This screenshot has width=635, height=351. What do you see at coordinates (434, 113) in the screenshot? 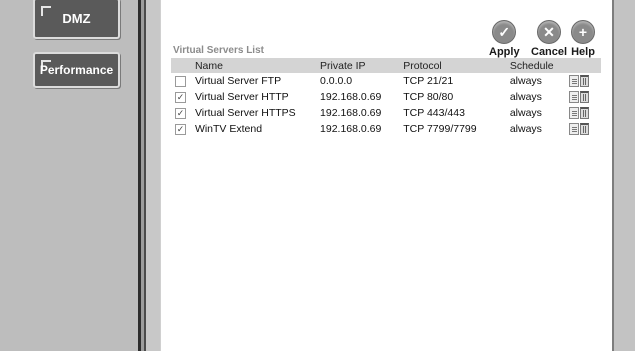
I see `row-protocol: TCP 443/443` at bounding box center [434, 113].